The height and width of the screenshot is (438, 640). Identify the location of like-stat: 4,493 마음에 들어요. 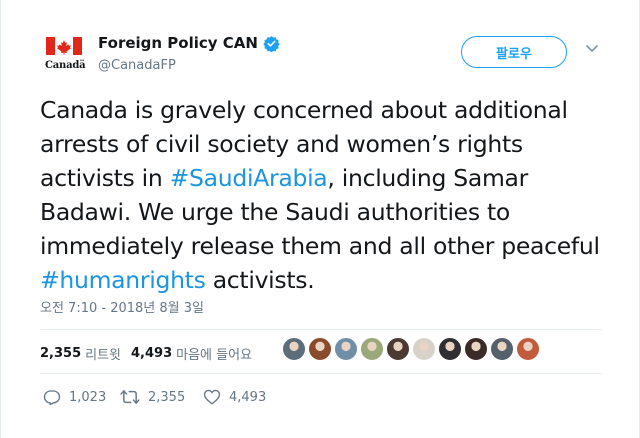
(191, 353).